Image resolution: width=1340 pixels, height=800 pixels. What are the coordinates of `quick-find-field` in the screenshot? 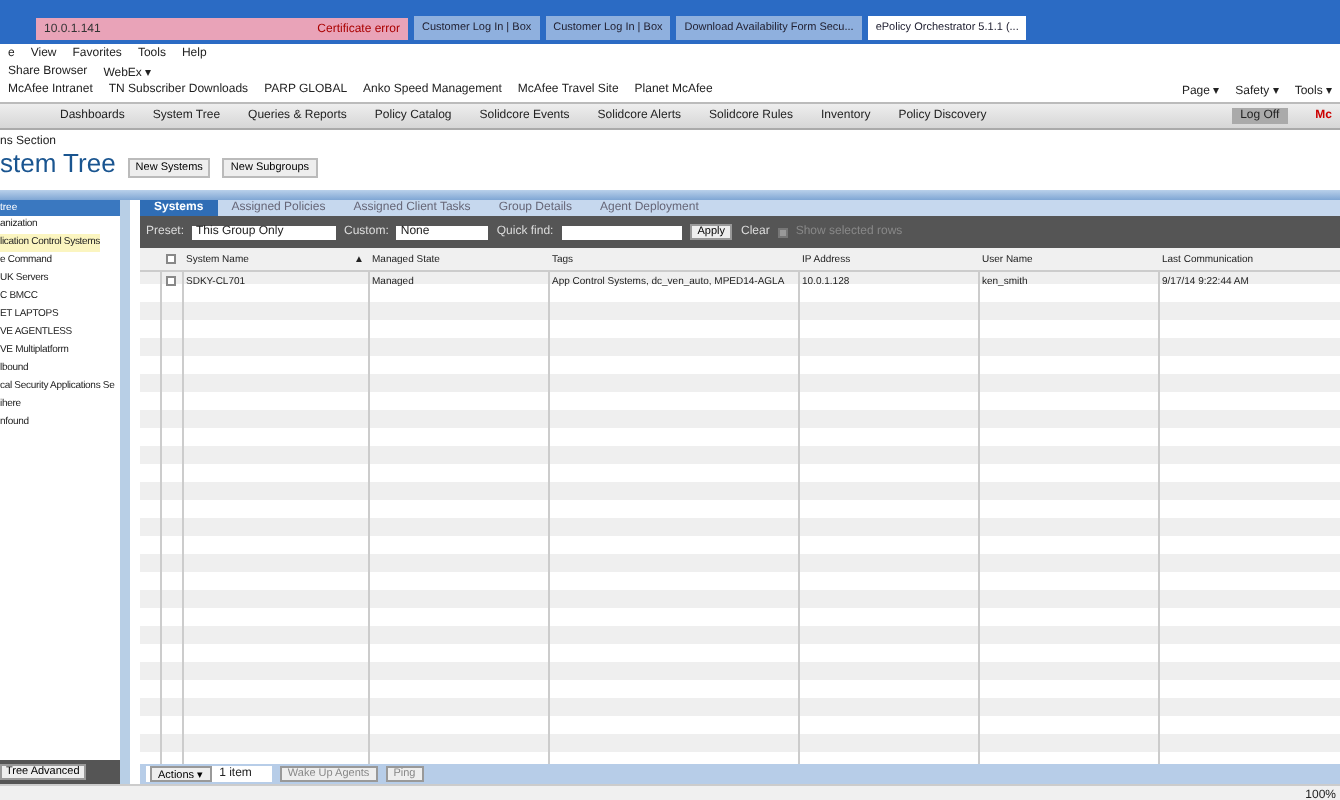 It's located at (621, 232).